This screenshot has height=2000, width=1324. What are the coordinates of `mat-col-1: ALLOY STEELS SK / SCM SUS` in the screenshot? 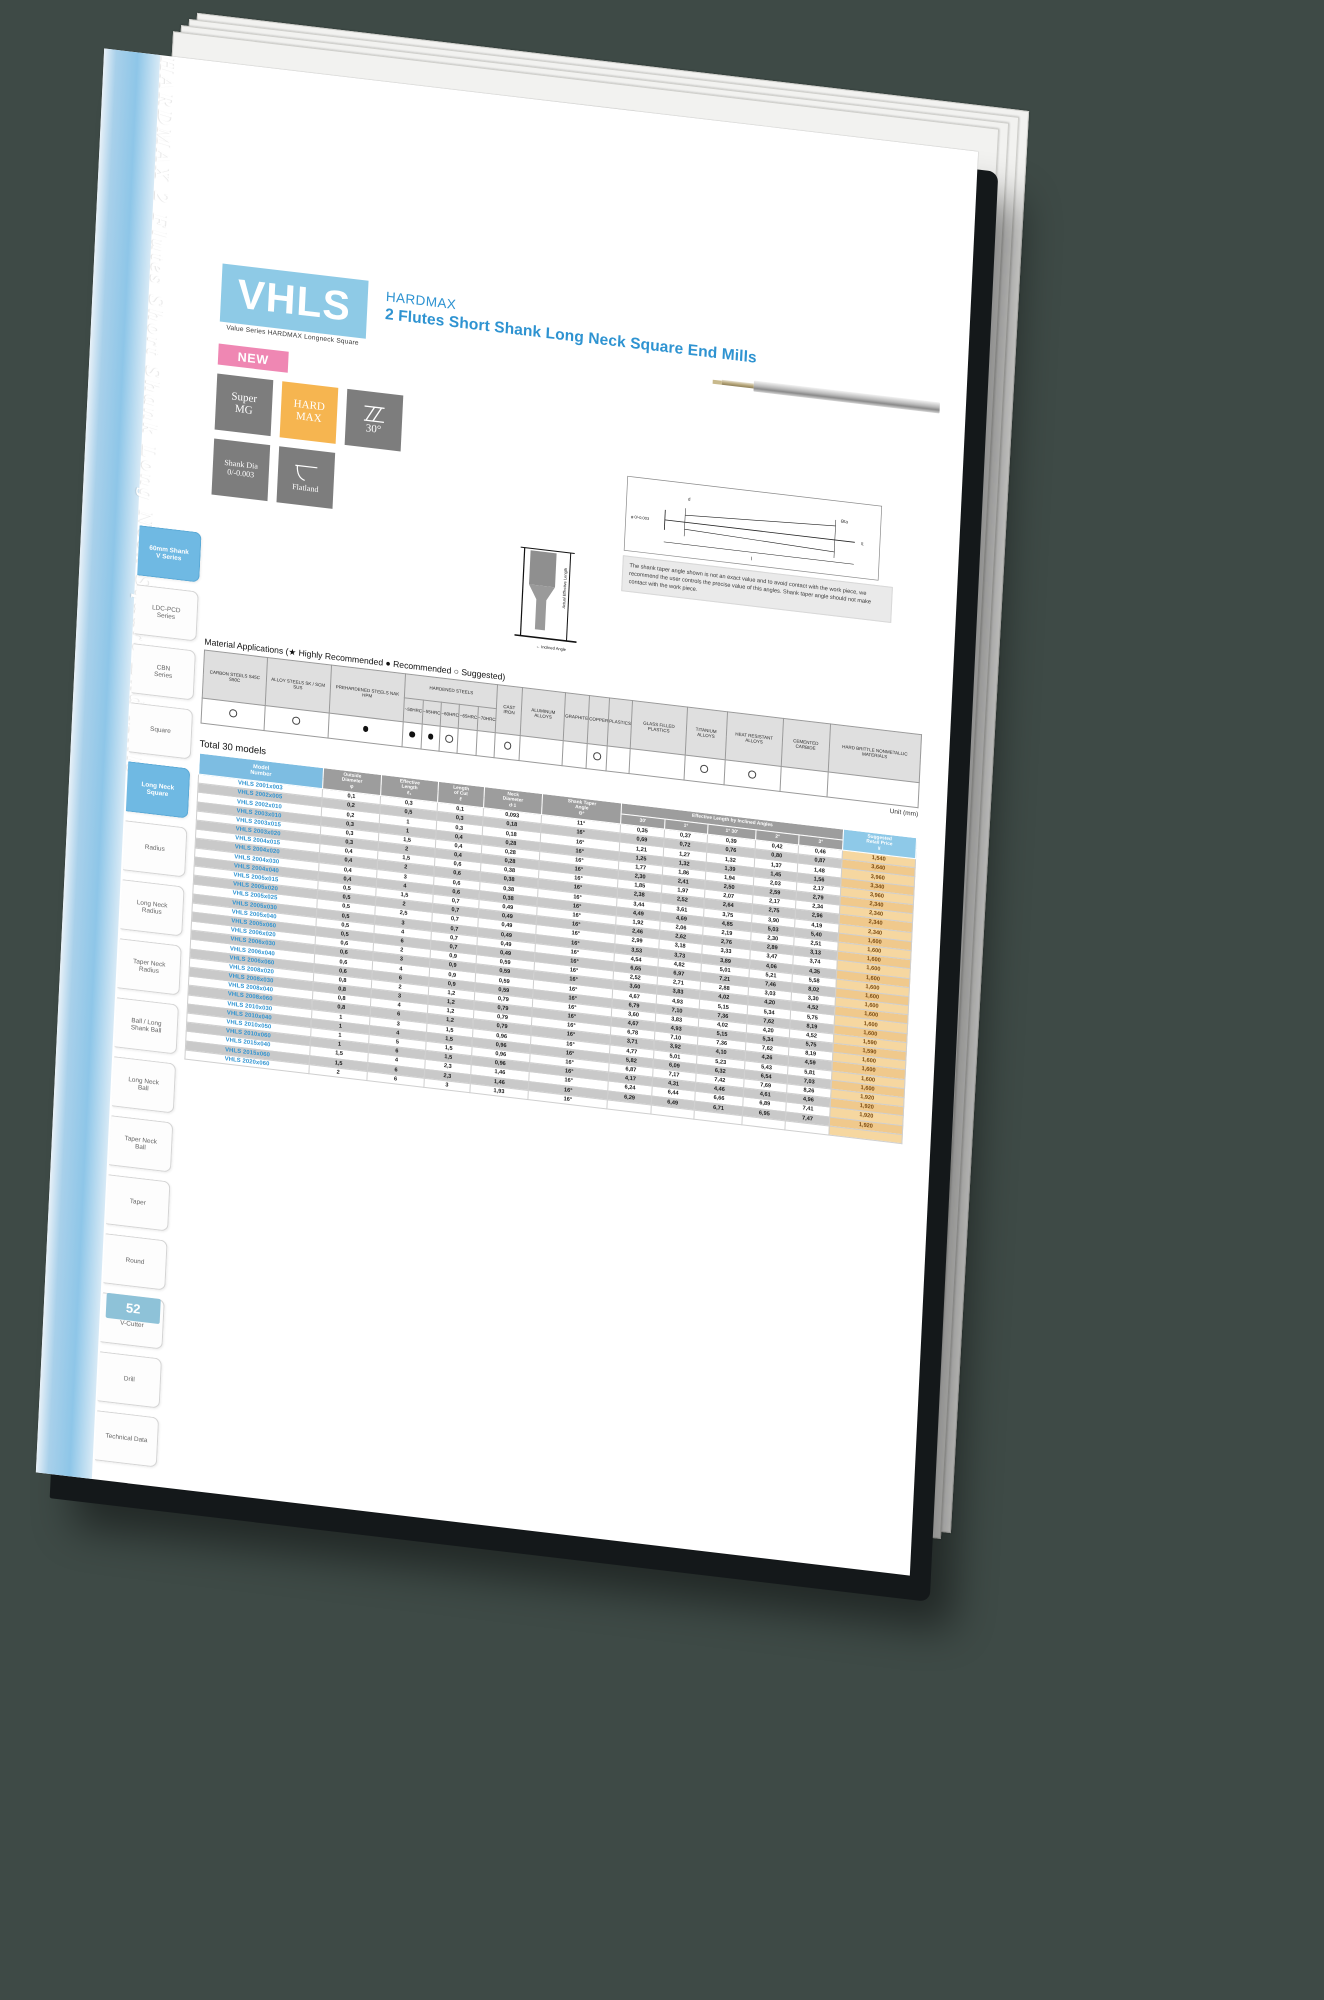 It's located at (298, 685).